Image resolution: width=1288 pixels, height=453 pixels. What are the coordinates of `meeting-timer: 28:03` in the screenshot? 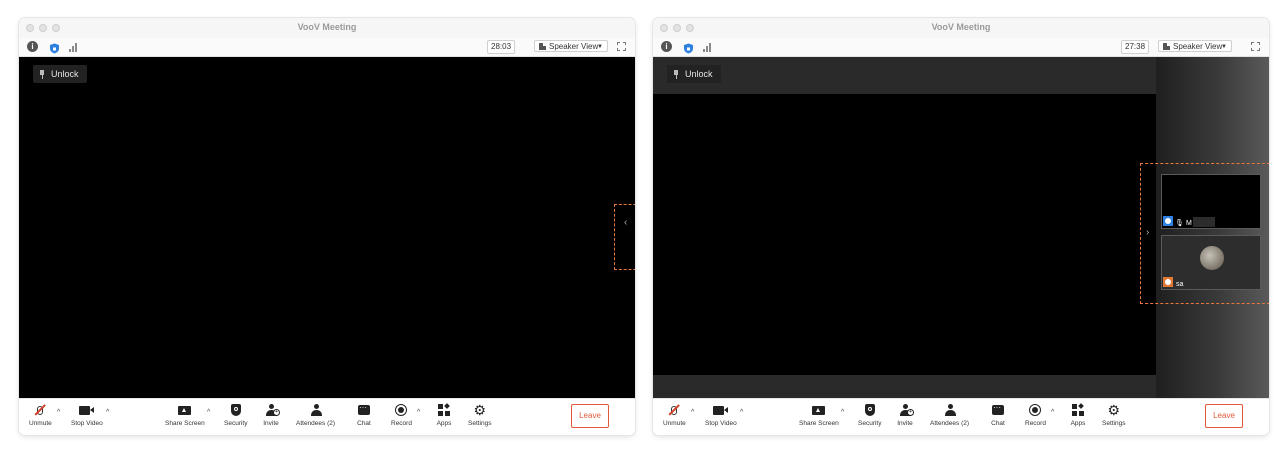 It's located at (501, 47).